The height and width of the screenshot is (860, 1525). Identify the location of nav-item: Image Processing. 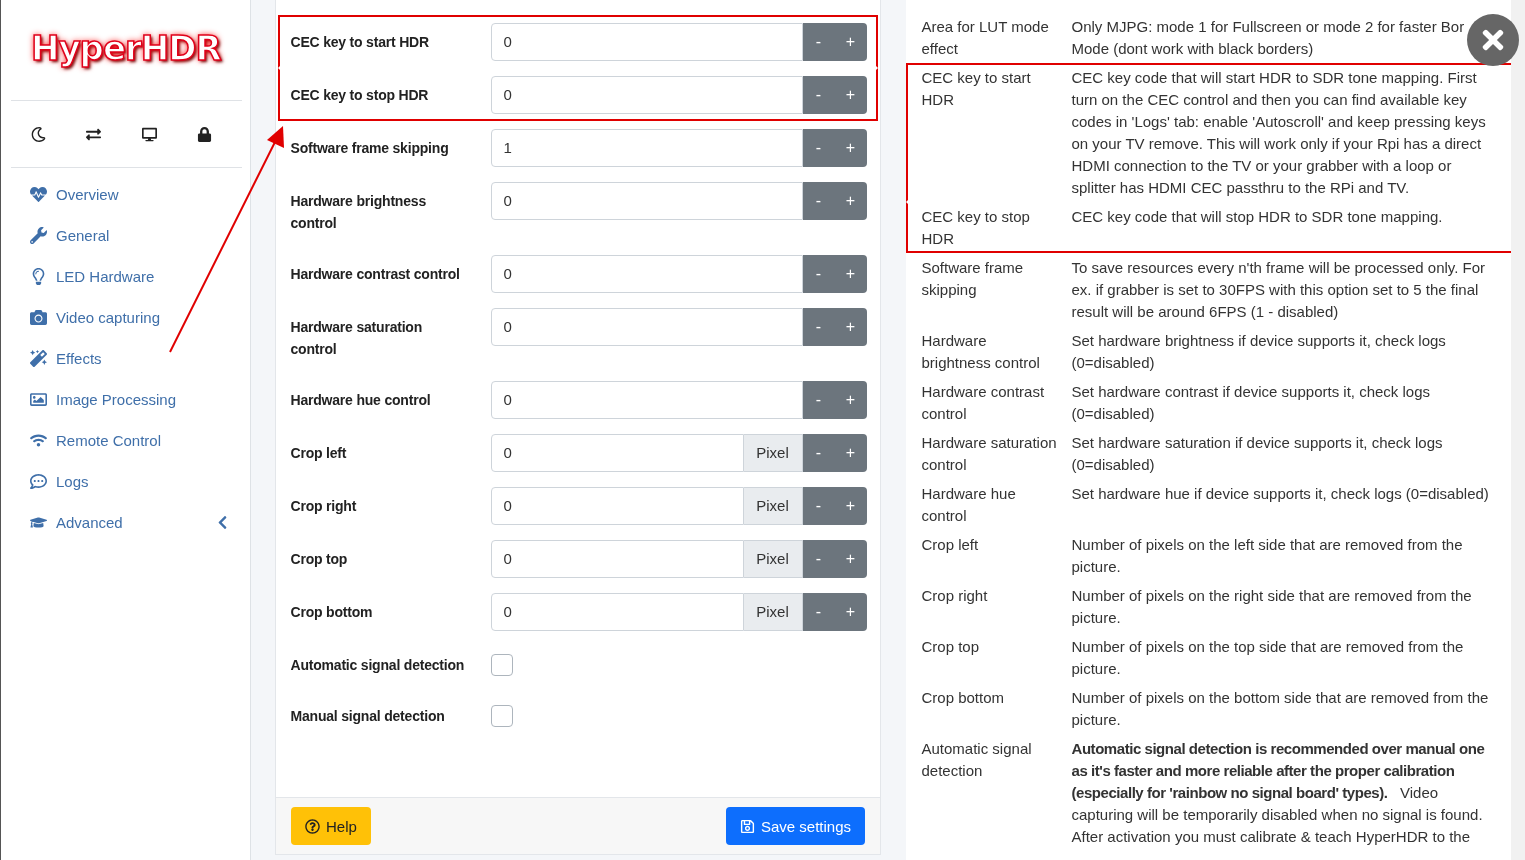
(139, 399).